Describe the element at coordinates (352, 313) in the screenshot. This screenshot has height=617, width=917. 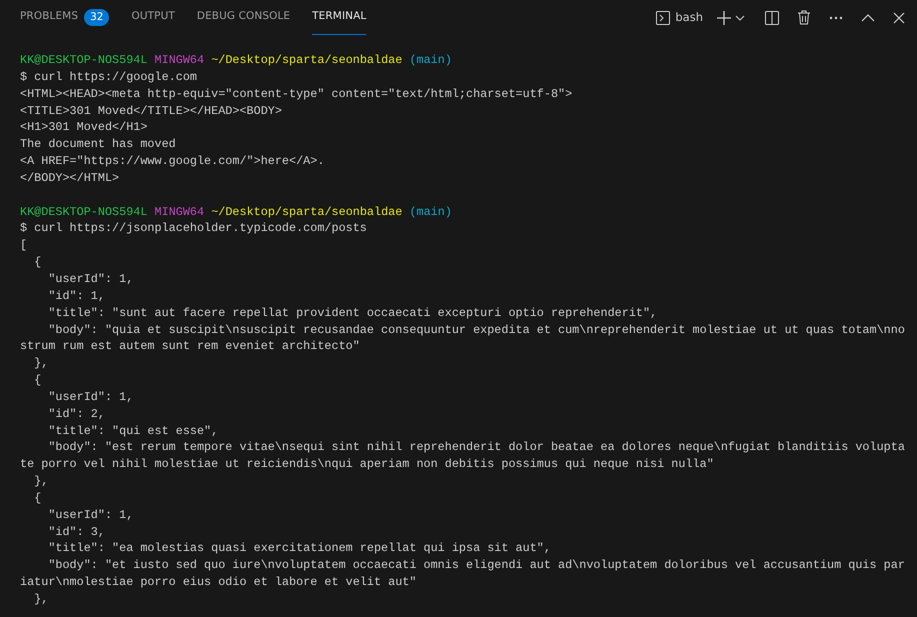
I see `terminal-line: "title": "sunt aut facere repellat provident occaecati excepturi optio reprehenderit",` at that location.